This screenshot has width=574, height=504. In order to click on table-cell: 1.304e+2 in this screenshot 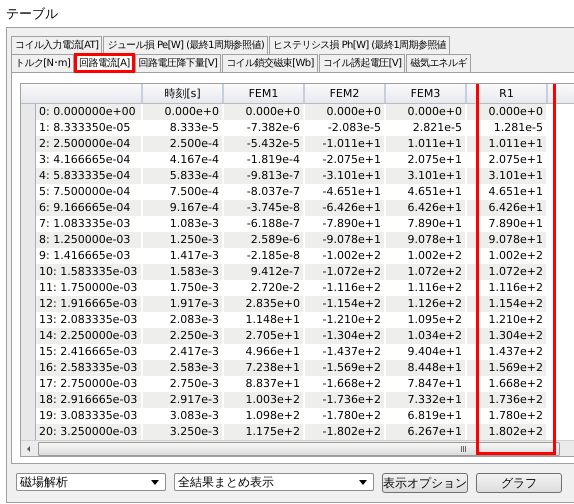, I will do `click(507, 336)`.